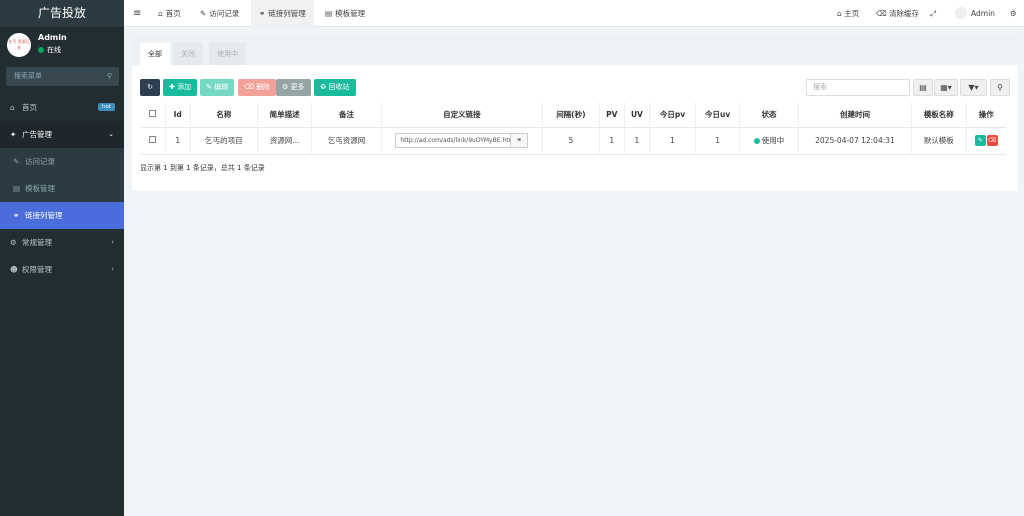 This screenshot has height=516, width=1024. What do you see at coordinates (881, 13) in the screenshot?
I see `trash-icon: ⌫` at bounding box center [881, 13].